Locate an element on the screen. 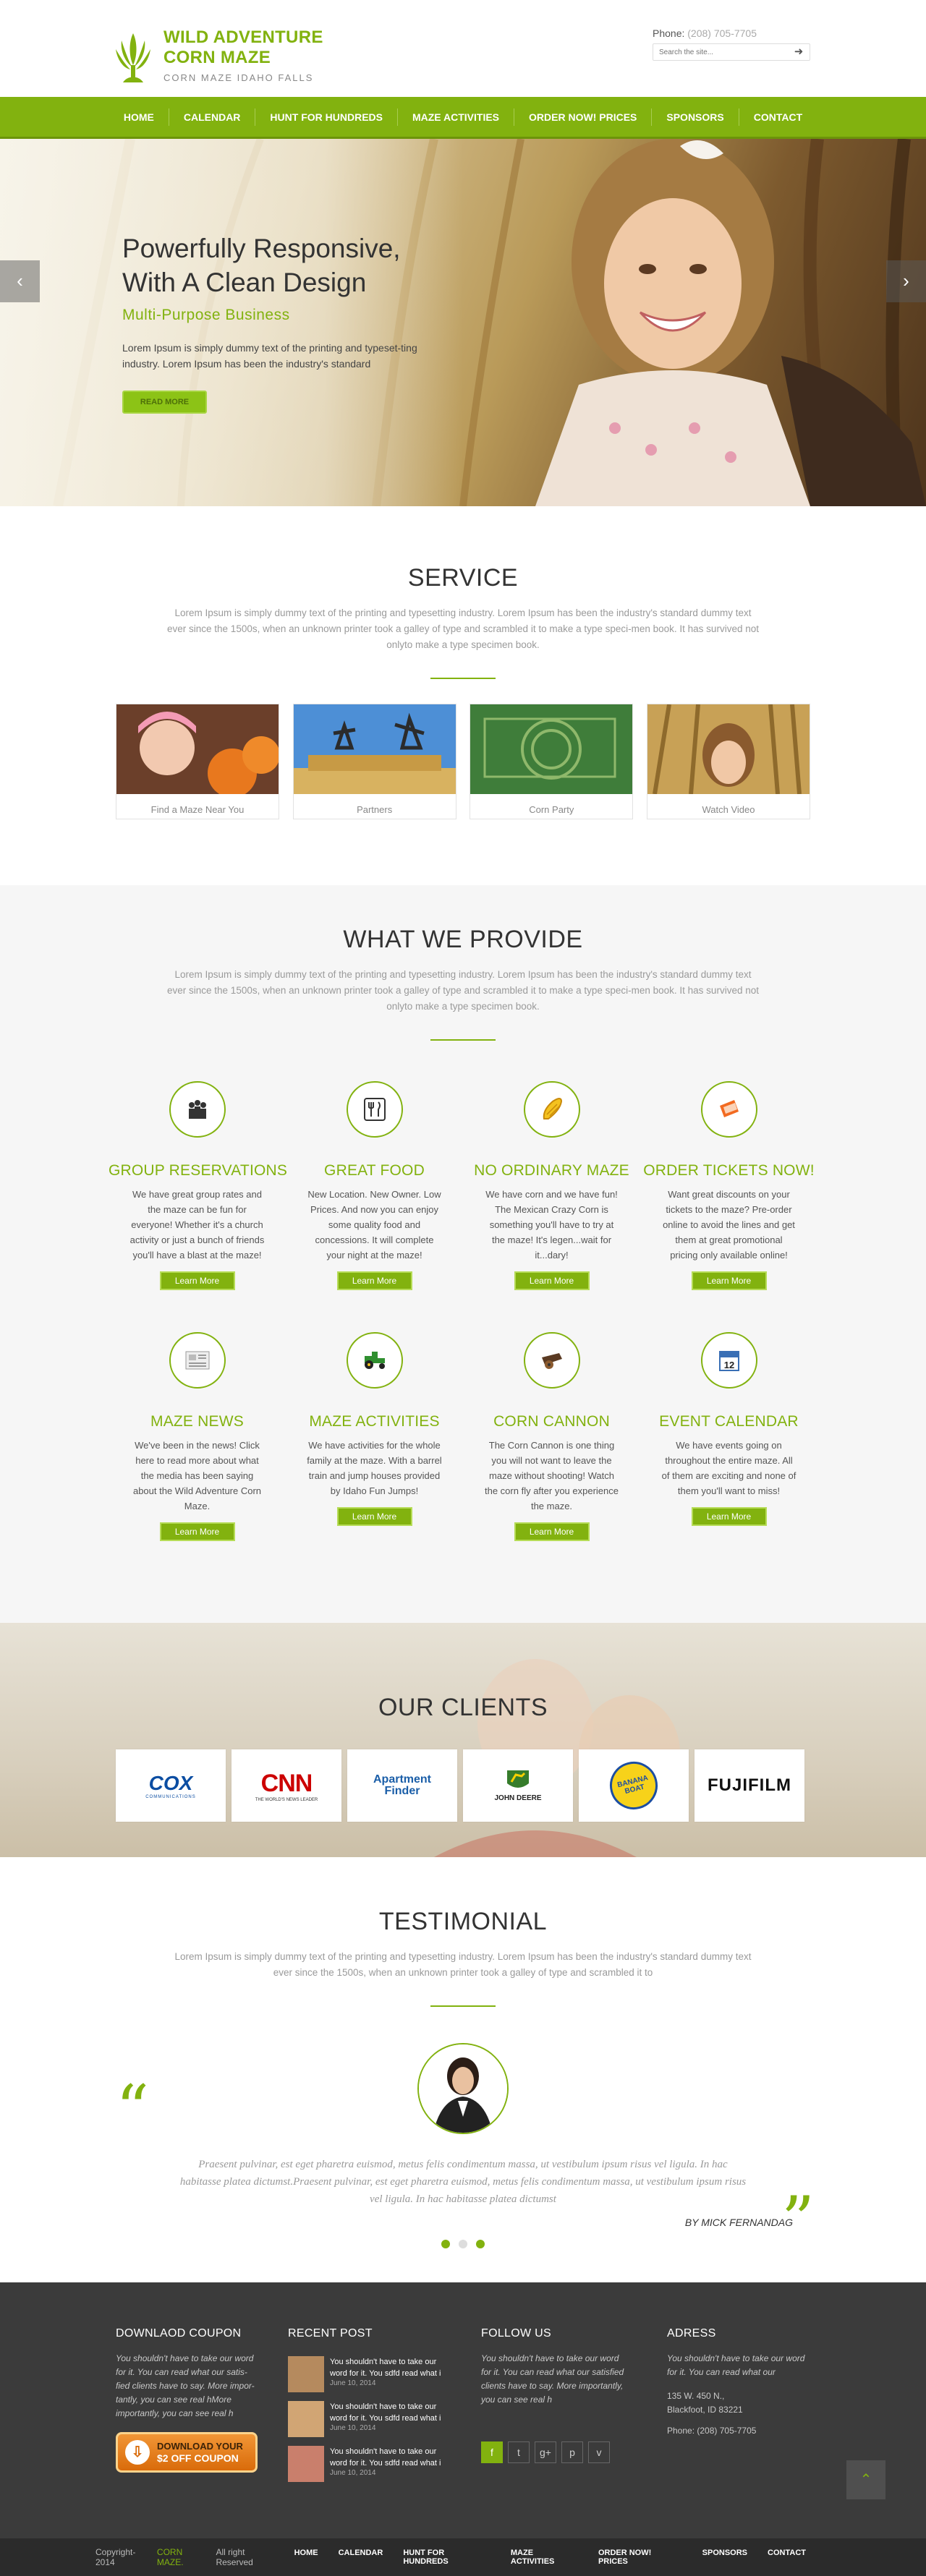 This screenshot has height=2576, width=926. client-logo-apartment-finder: Apartment Finder is located at coordinates (402, 1785).